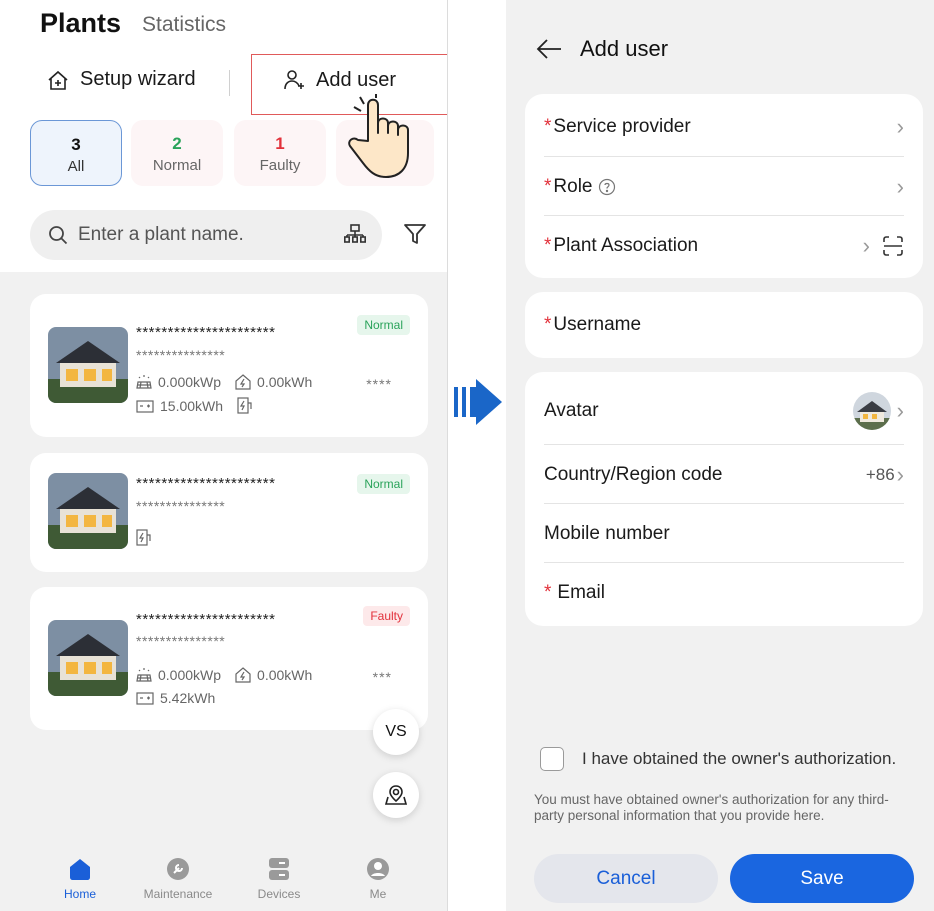 Image resolution: width=934 pixels, height=911 pixels. I want to click on status-badge: Normal, so click(383, 325).